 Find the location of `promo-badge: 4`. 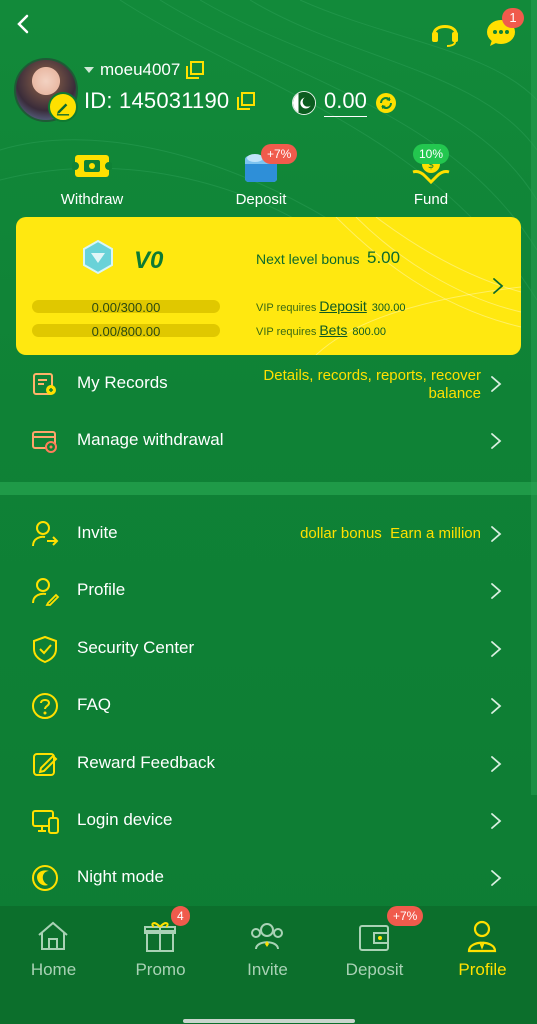

promo-badge: 4 is located at coordinates (180, 916).